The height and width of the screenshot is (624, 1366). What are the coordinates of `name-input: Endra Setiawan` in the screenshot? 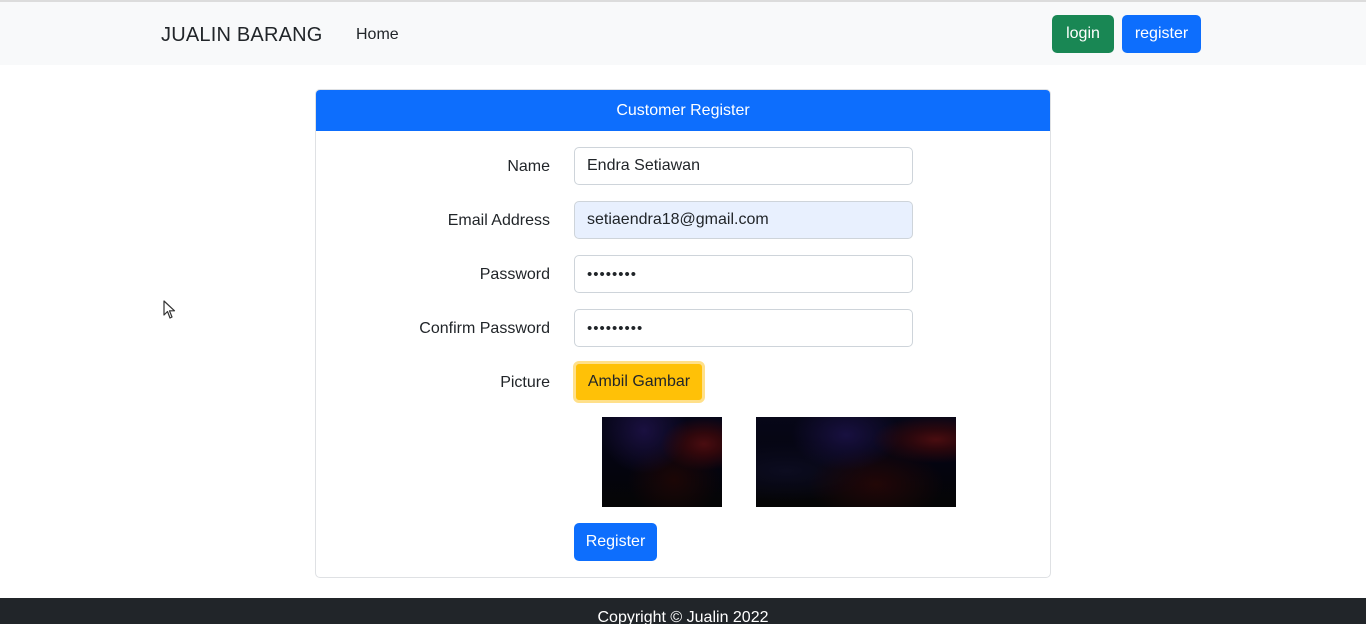 It's located at (743, 166).